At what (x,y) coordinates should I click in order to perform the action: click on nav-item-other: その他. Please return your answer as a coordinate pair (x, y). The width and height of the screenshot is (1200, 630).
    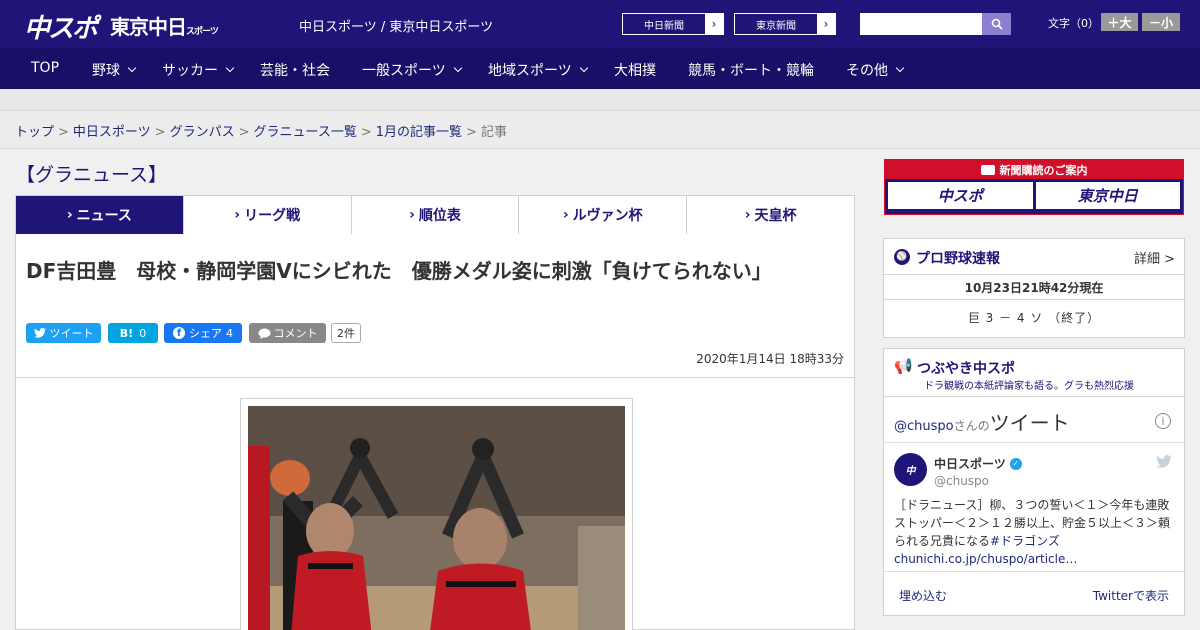
    Looking at the image, I should click on (875, 70).